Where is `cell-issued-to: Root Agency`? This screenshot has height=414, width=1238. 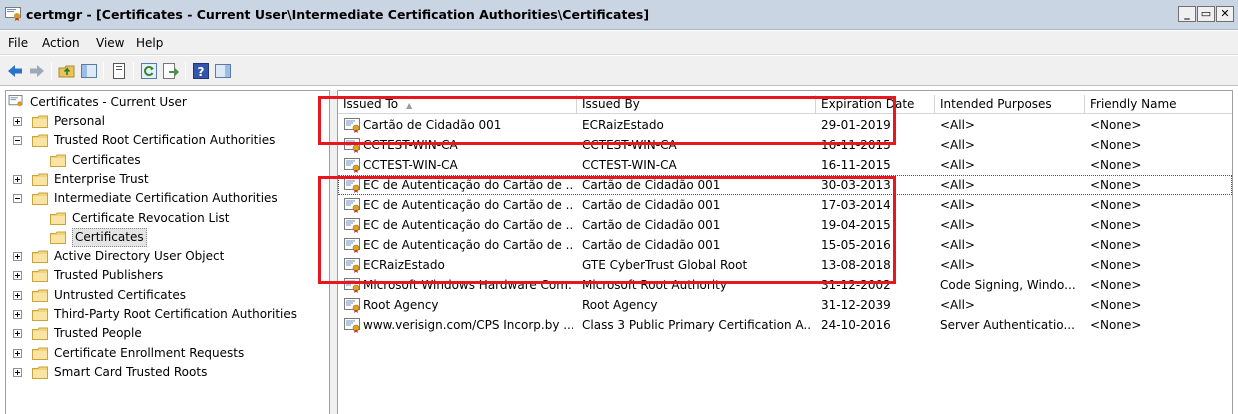 cell-issued-to: Root Agency is located at coordinates (401, 305).